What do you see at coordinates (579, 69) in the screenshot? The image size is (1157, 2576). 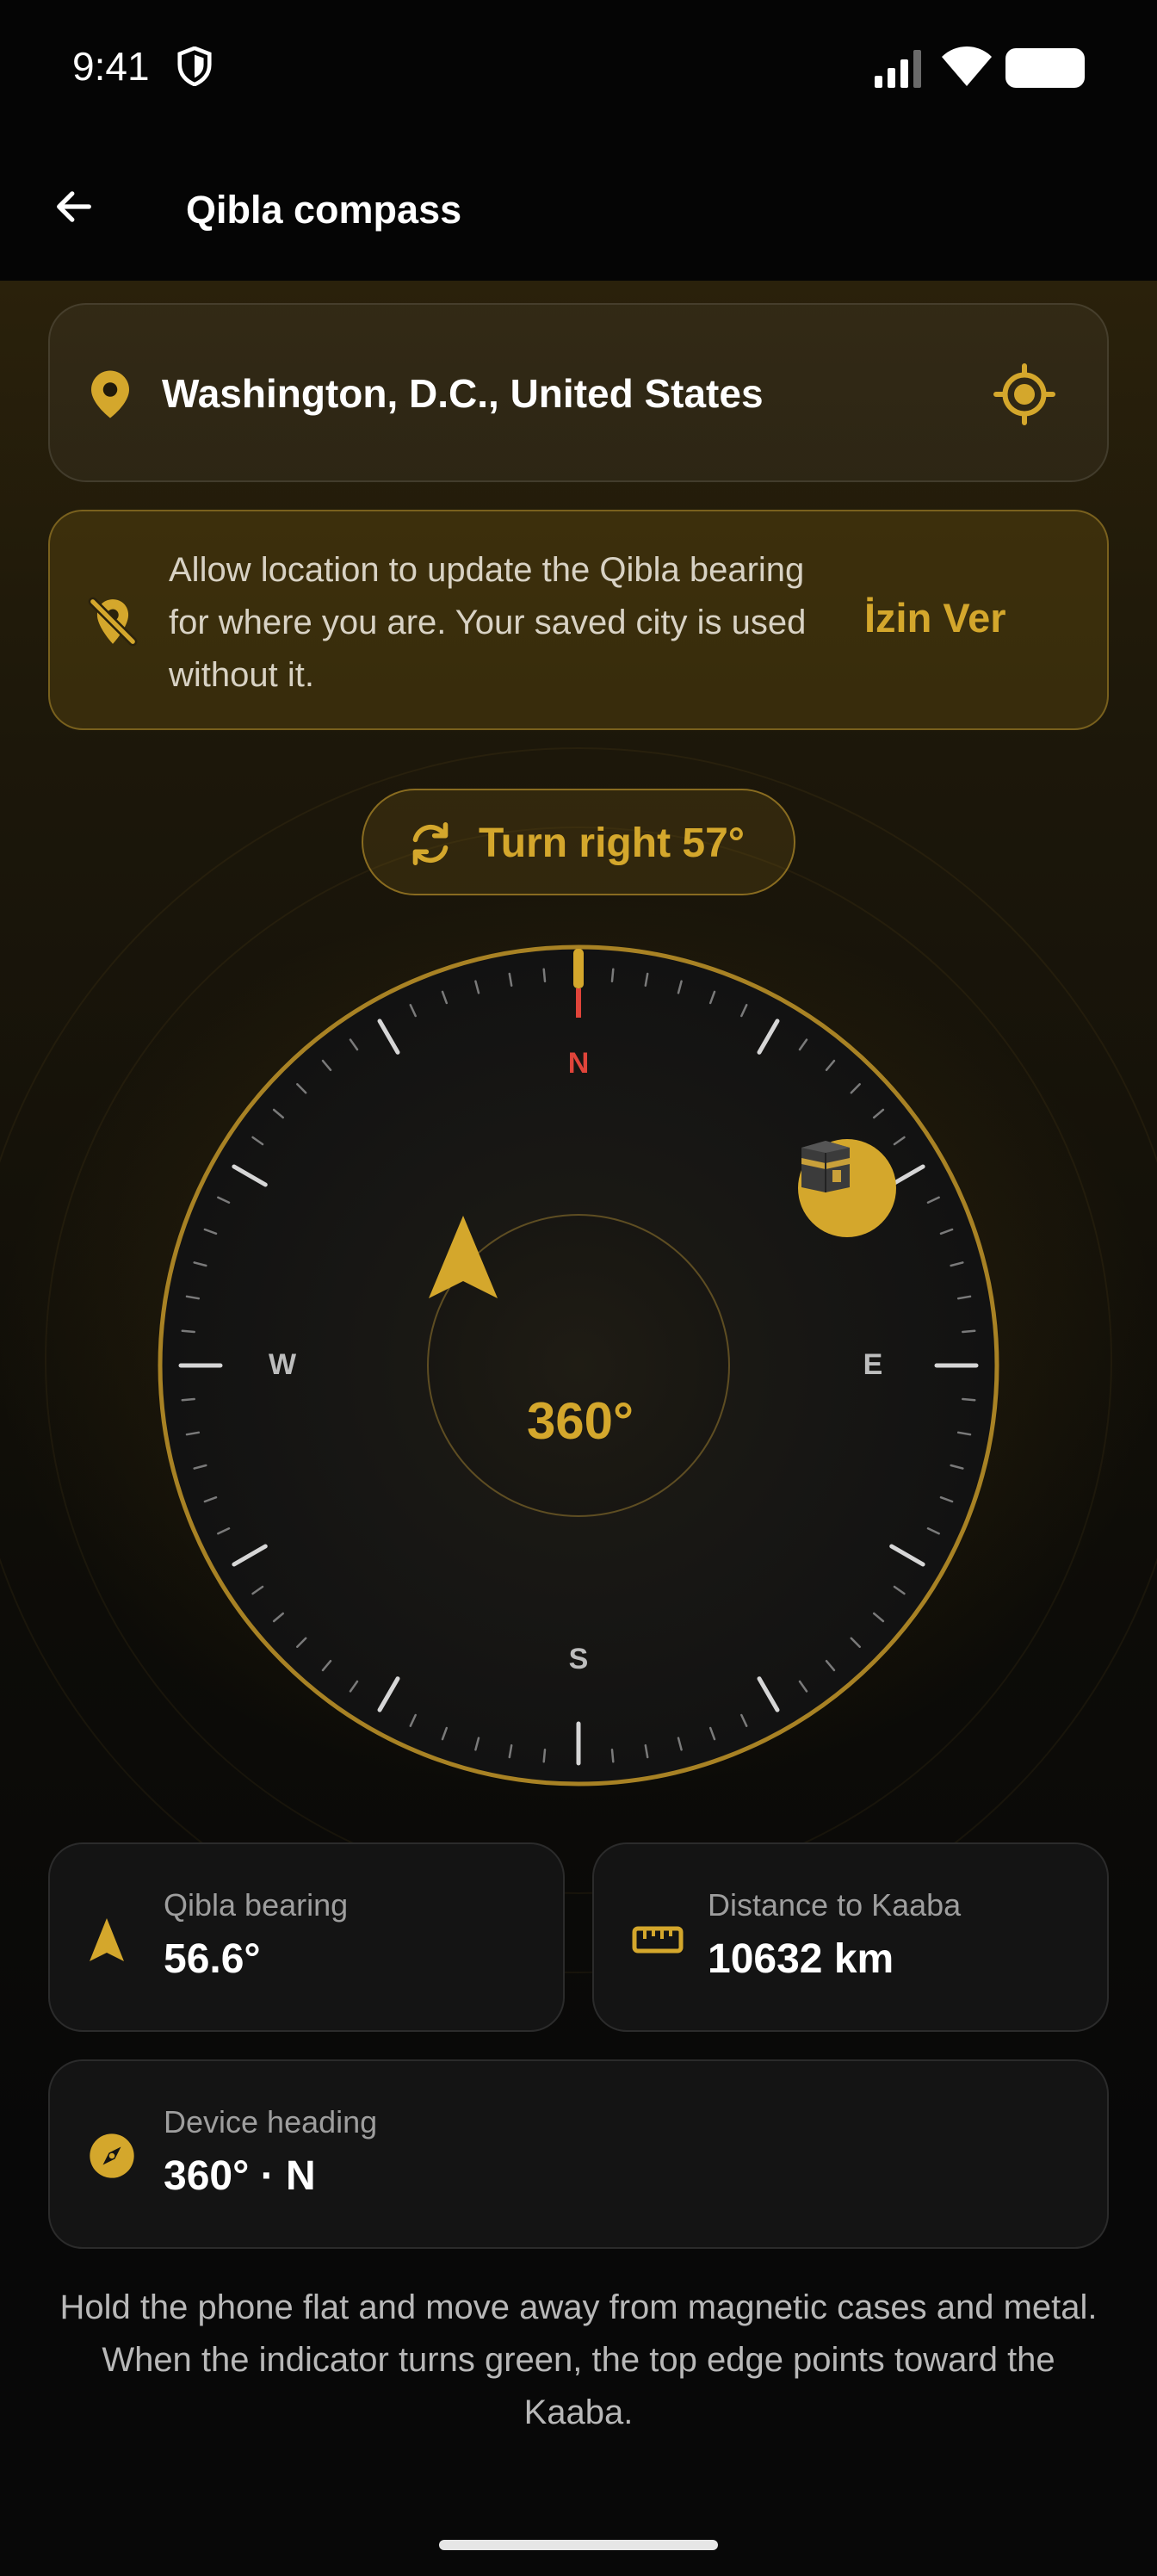 I see `status-bar: 9:41` at bounding box center [579, 69].